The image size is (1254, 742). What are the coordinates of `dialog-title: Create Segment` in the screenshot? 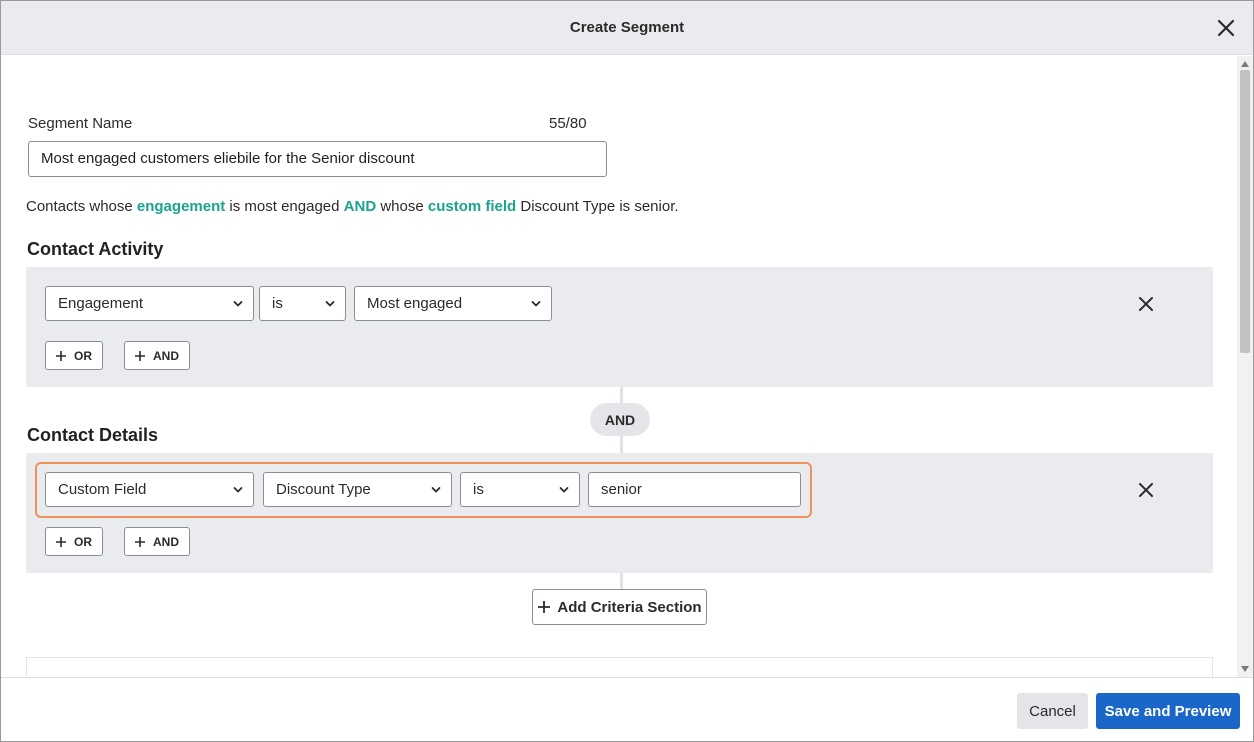 It's located at (627, 27).